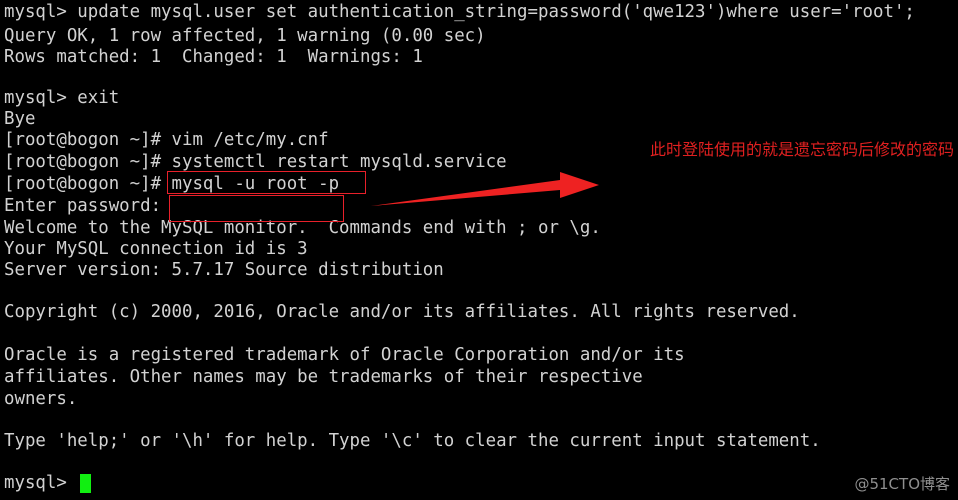 The image size is (958, 500). I want to click on terminal-cursor, so click(85, 483).